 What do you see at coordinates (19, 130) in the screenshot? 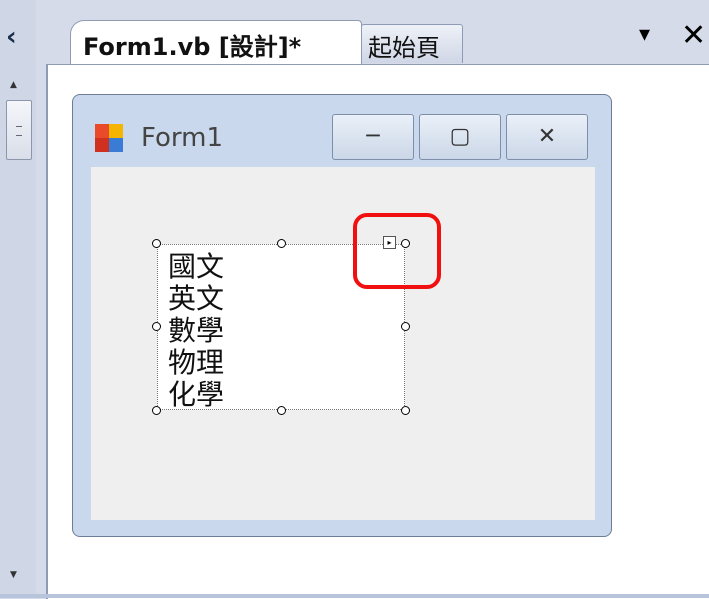
I see `scrollbar-thumb` at bounding box center [19, 130].